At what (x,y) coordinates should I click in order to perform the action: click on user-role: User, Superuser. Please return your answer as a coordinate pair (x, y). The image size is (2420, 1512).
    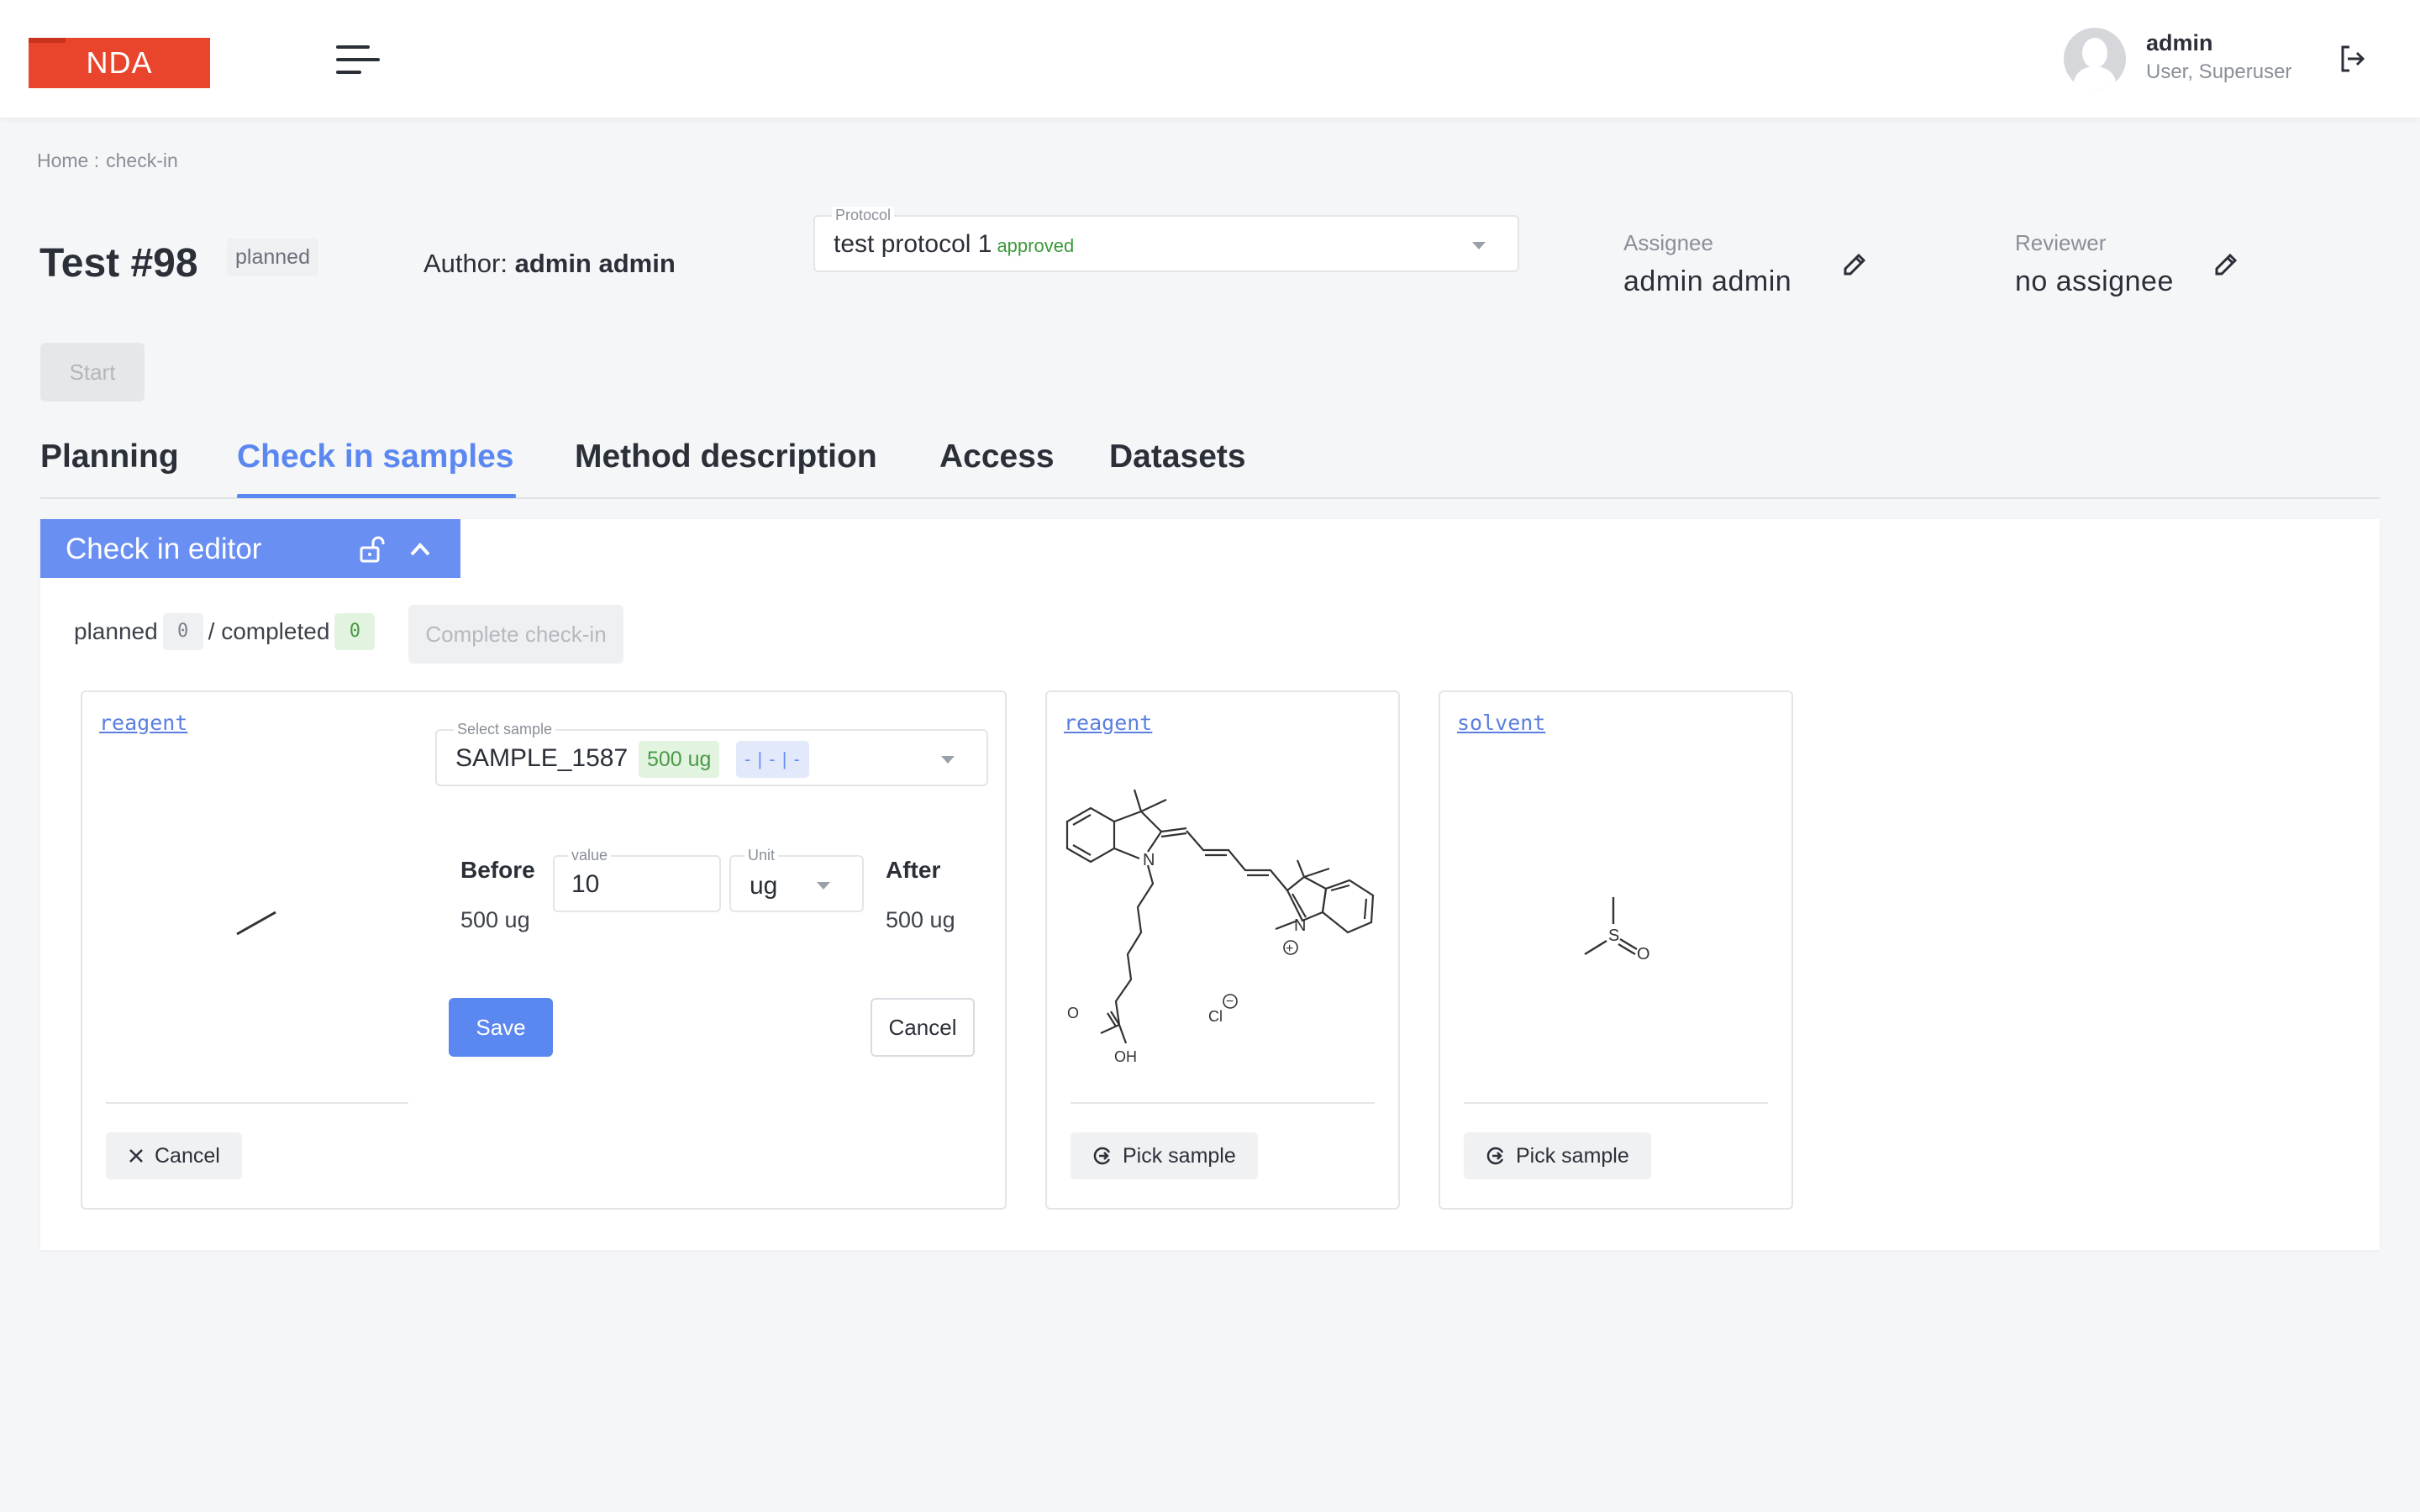
    Looking at the image, I should click on (2219, 71).